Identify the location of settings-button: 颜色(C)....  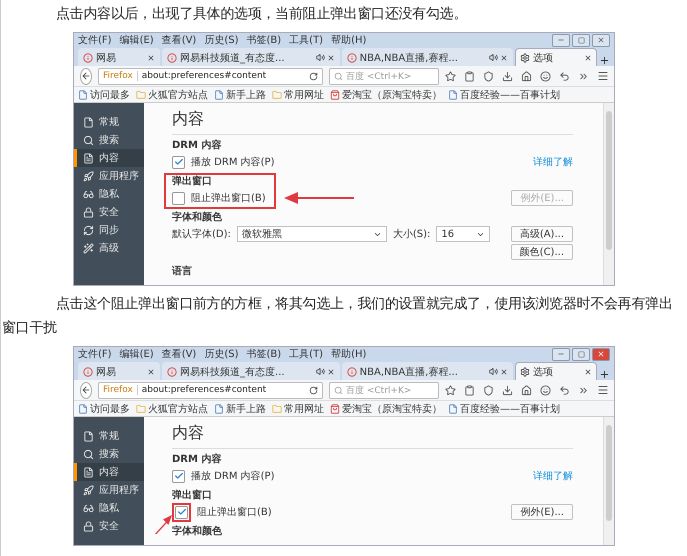
(541, 252).